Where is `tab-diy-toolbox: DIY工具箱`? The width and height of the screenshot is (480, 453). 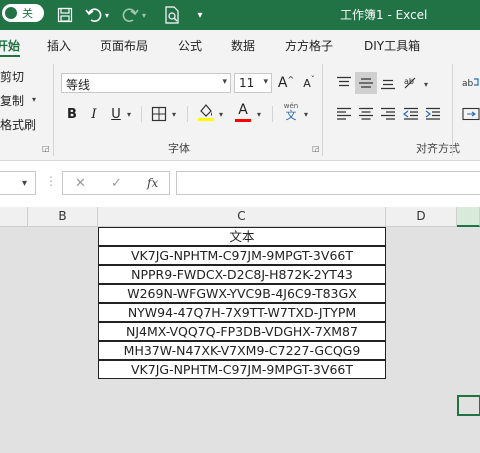 tab-diy-toolbox: DIY工具箱 is located at coordinates (392, 45).